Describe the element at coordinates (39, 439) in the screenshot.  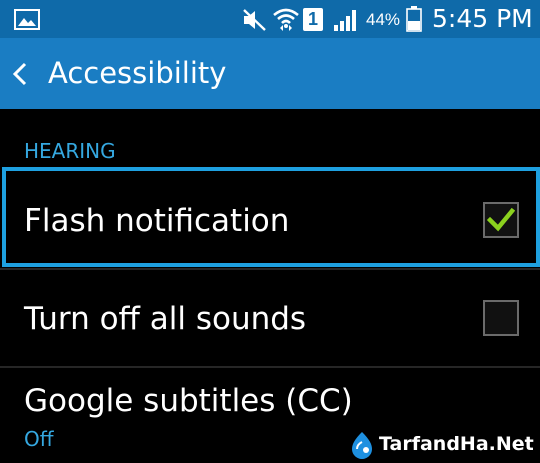
I see `setting-summary: Off` at that location.